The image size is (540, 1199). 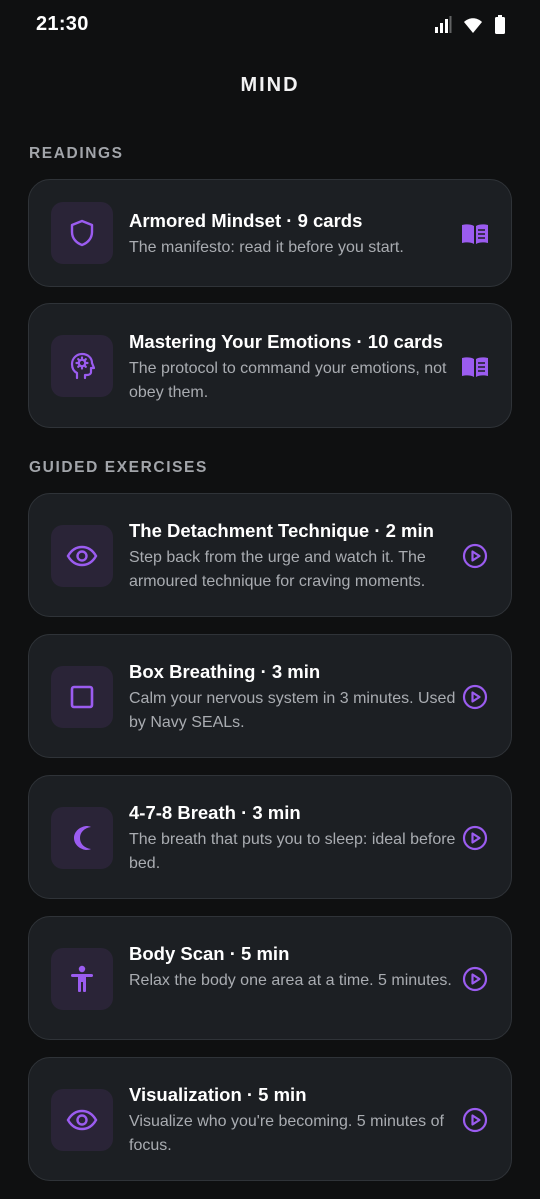 I want to click on status-time: 21:30, so click(x=62, y=24).